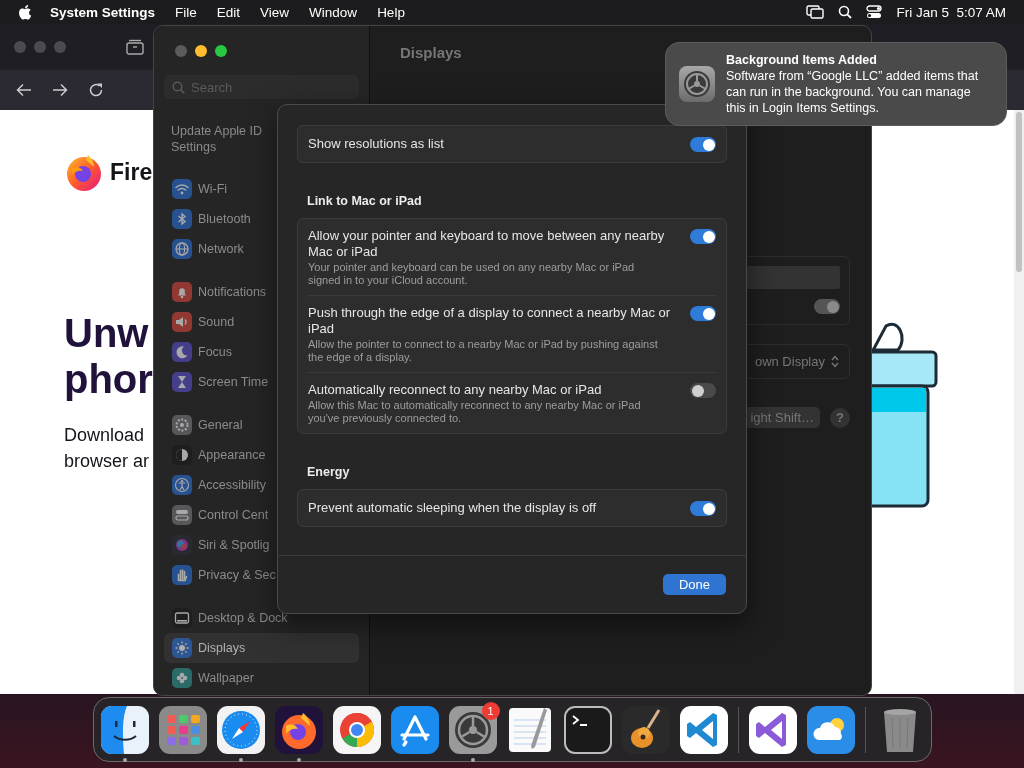 This screenshot has width=1024, height=768. Describe the element at coordinates (802, 60) in the screenshot. I see `notification-title: Background Items Added` at that location.